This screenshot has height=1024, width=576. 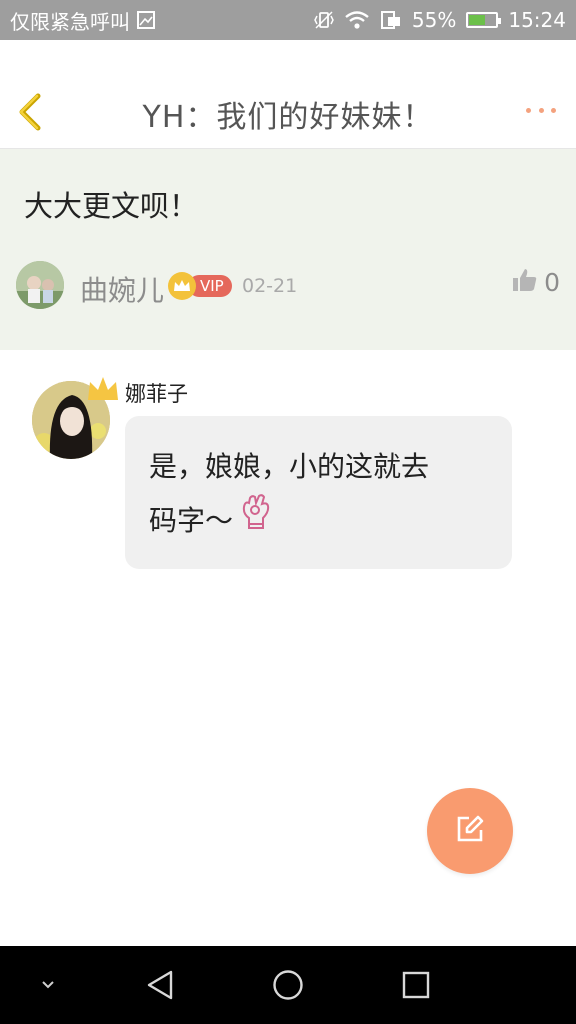 I want to click on post-date: 02-21, so click(x=270, y=286).